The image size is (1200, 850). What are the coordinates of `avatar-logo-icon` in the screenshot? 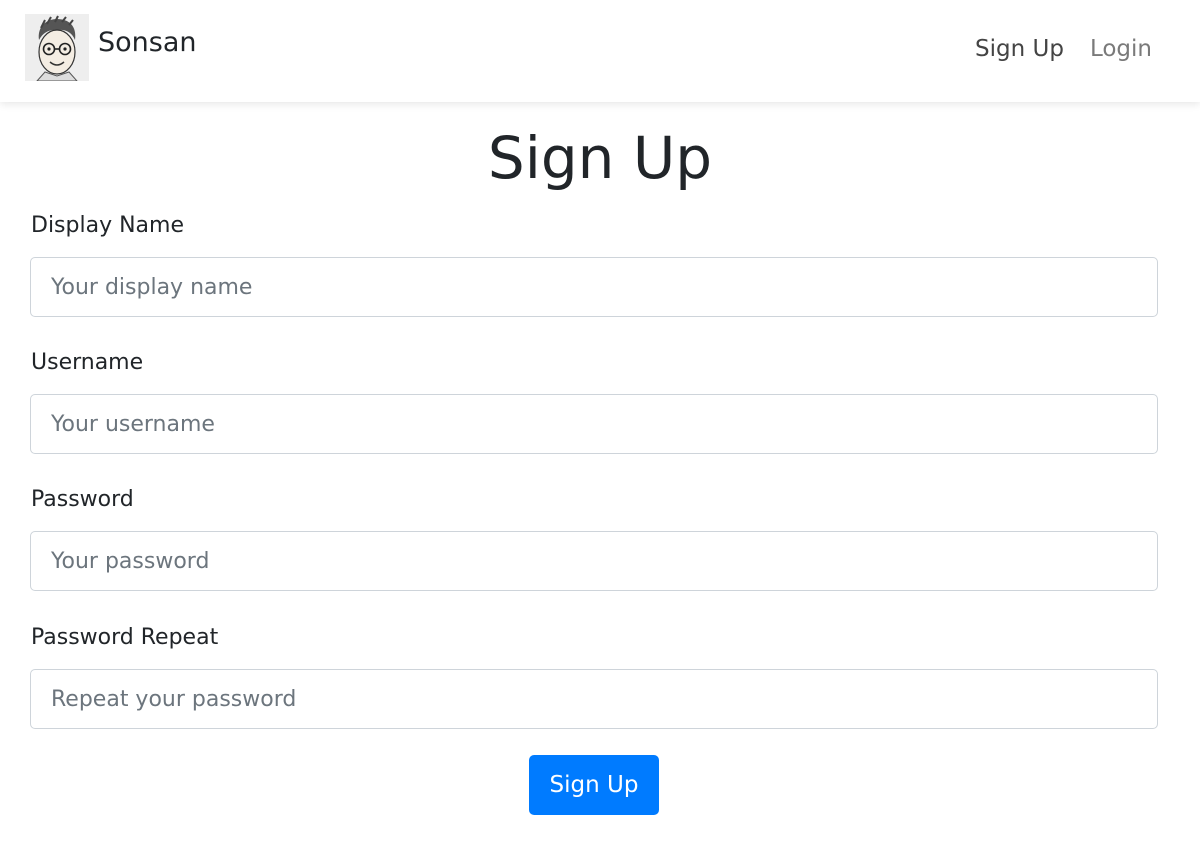 It's located at (57, 47).